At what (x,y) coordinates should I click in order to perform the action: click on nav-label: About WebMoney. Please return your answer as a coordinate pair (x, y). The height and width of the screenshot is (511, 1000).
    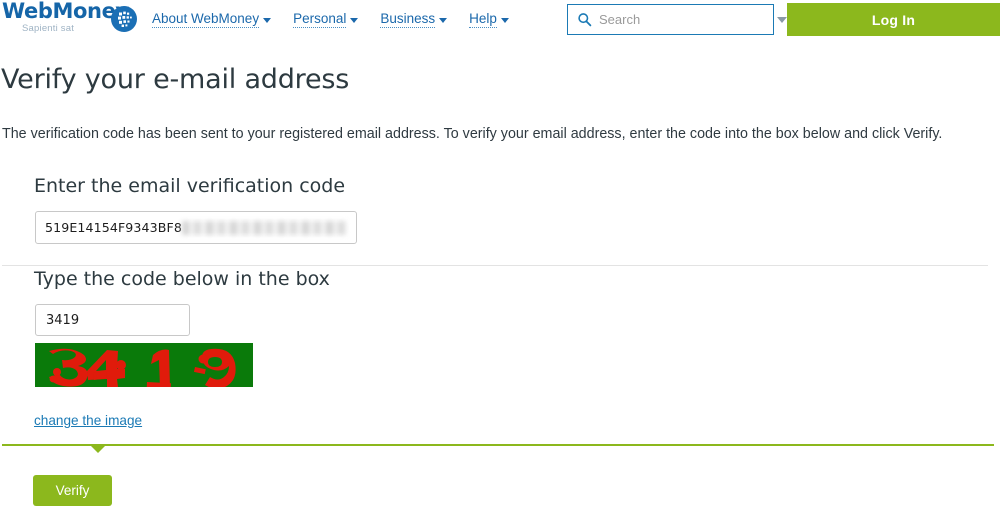
    Looking at the image, I should click on (206, 19).